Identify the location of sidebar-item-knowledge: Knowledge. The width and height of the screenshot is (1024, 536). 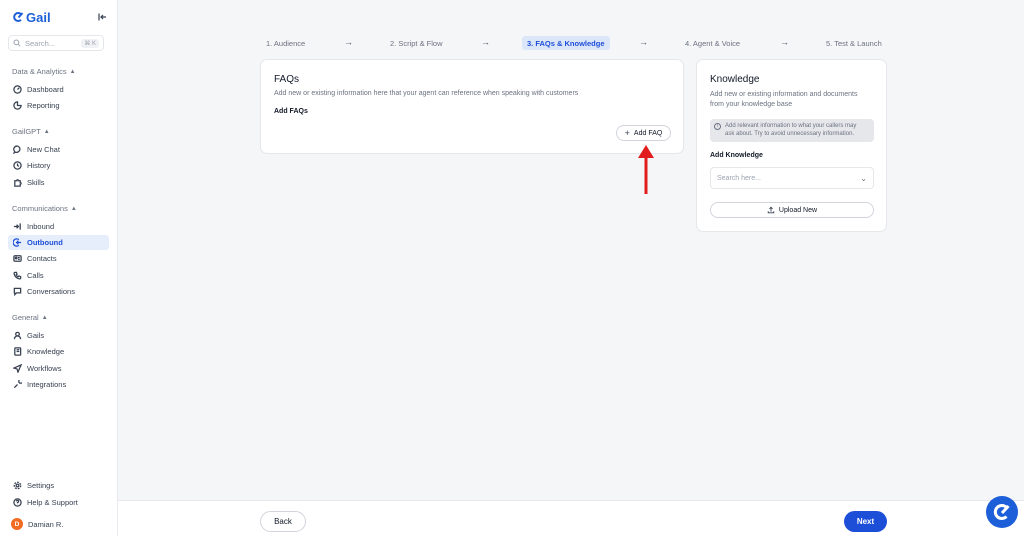
(58, 351).